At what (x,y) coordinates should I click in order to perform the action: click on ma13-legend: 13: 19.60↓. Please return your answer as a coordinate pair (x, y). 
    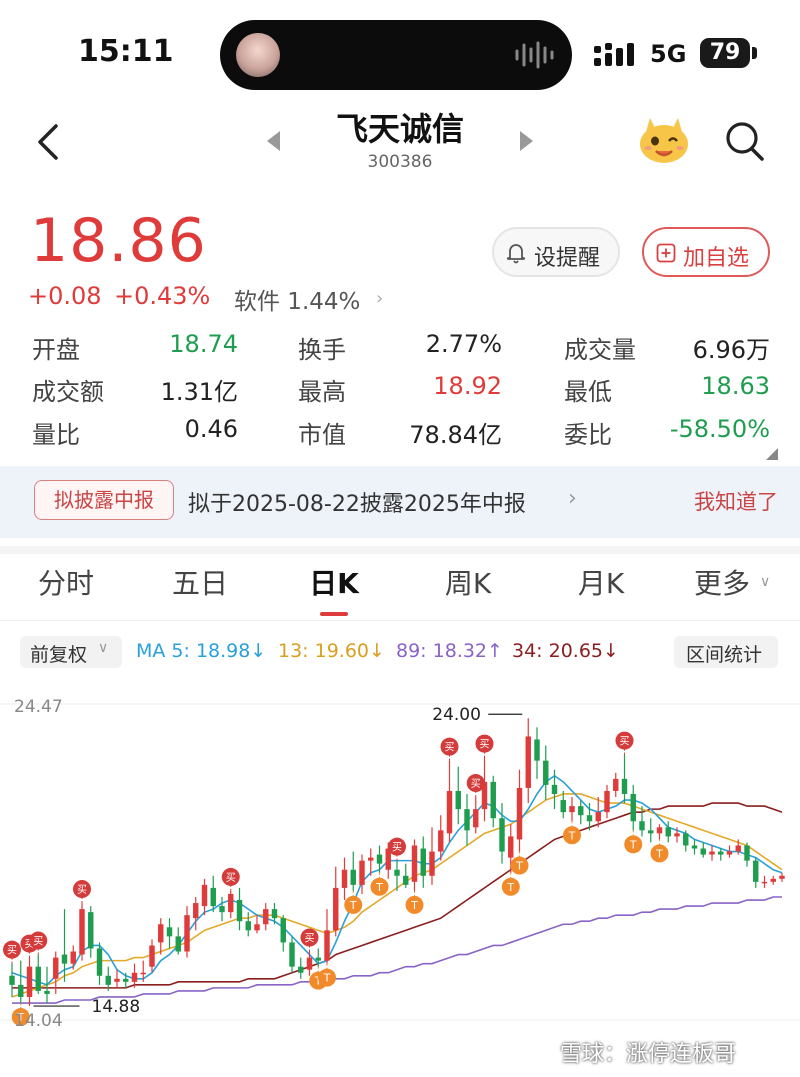
    Looking at the image, I should click on (331, 651).